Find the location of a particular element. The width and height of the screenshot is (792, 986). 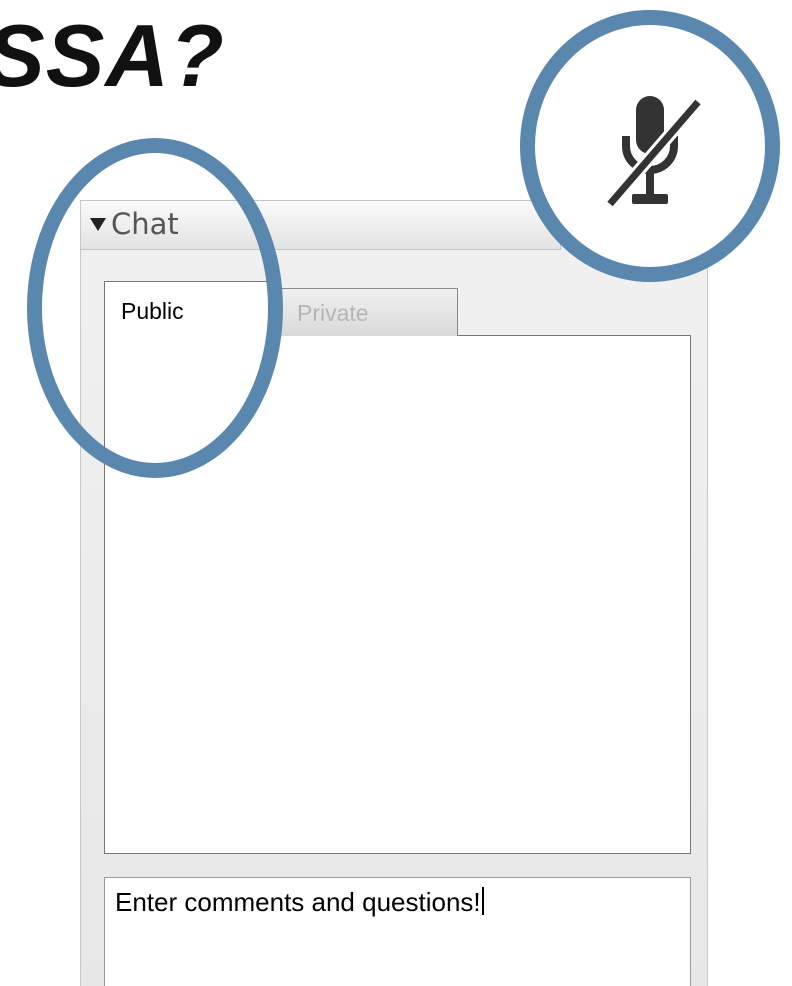

page-title: SSA? is located at coordinates (112, 55).